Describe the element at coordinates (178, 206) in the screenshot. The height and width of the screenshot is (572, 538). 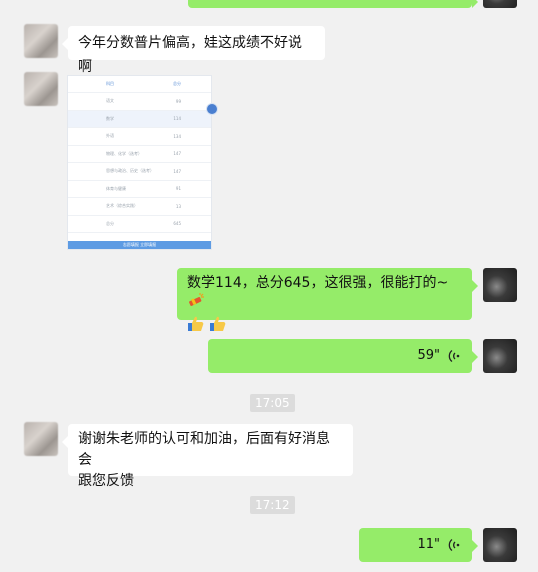
I see `table-cell: 13` at that location.